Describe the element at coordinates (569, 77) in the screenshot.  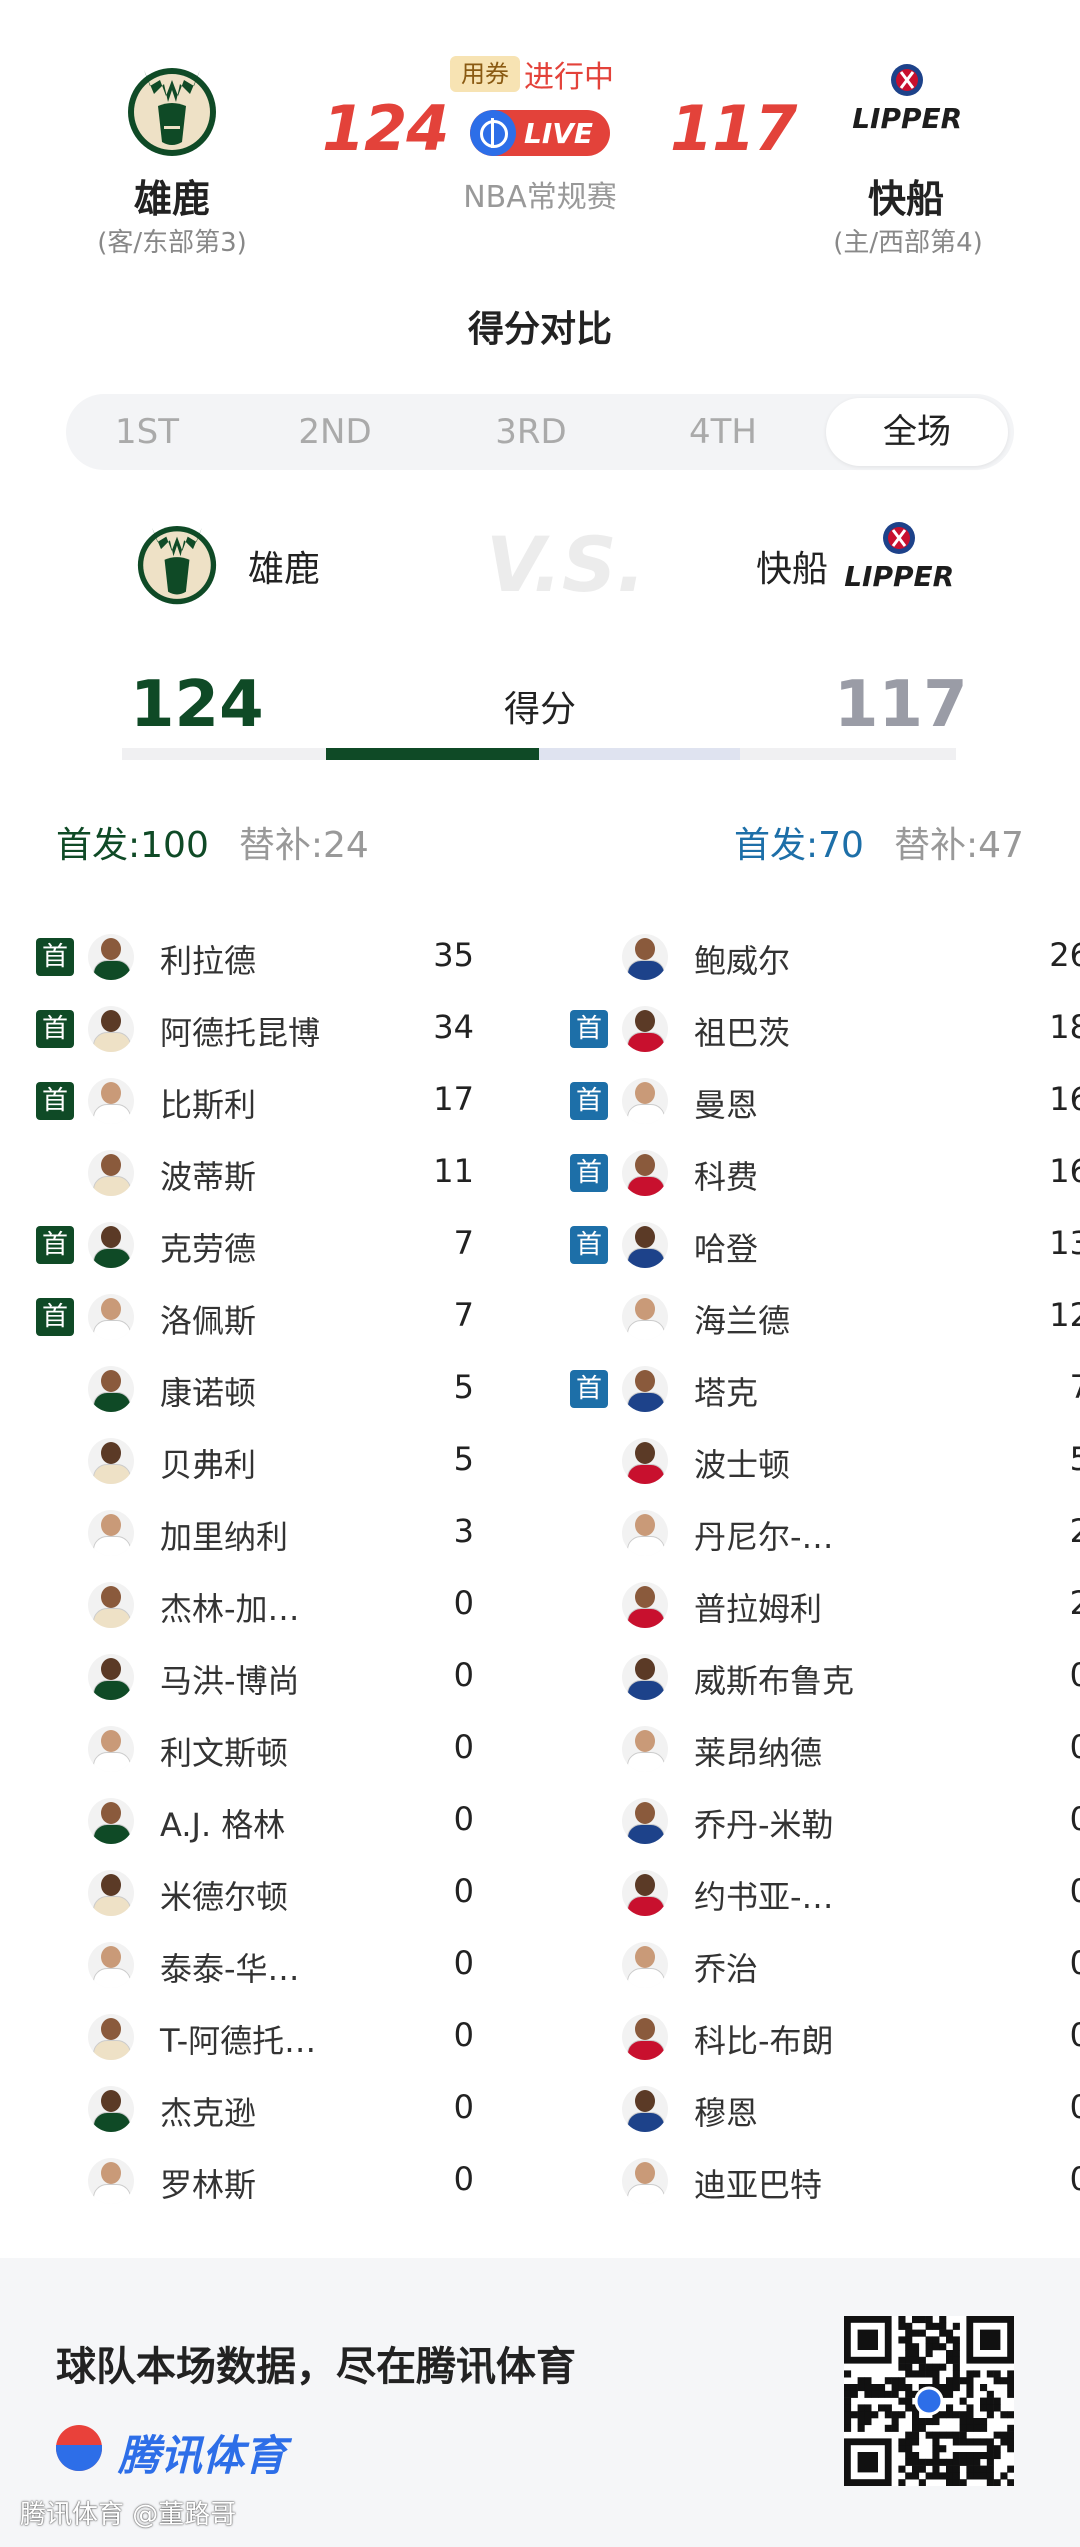
I see `game-status: 进行中` at that location.